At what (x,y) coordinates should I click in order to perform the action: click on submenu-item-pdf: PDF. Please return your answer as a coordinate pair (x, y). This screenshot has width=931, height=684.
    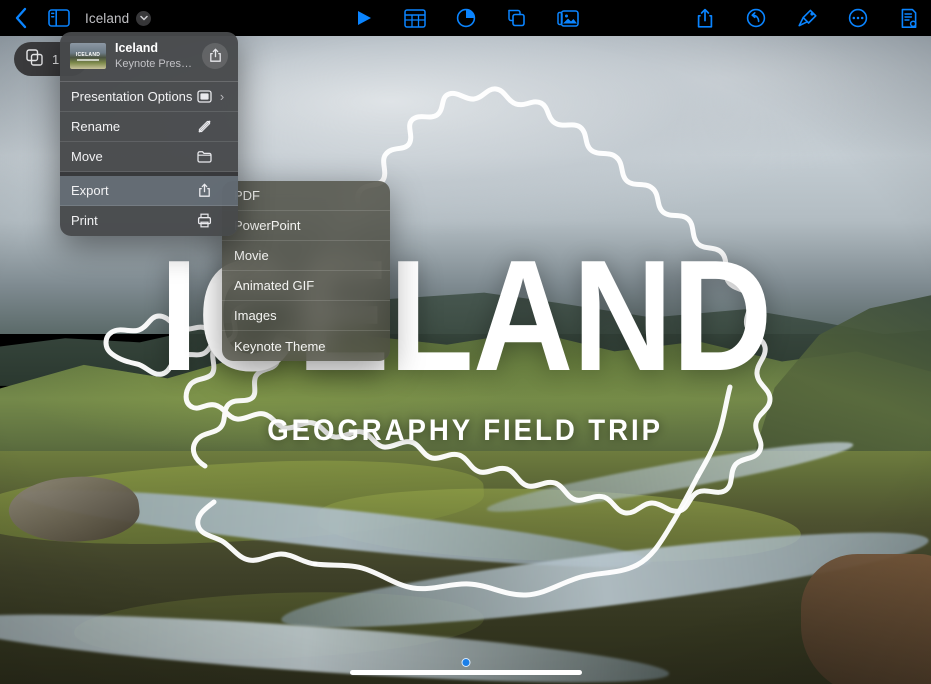
    Looking at the image, I should click on (306, 196).